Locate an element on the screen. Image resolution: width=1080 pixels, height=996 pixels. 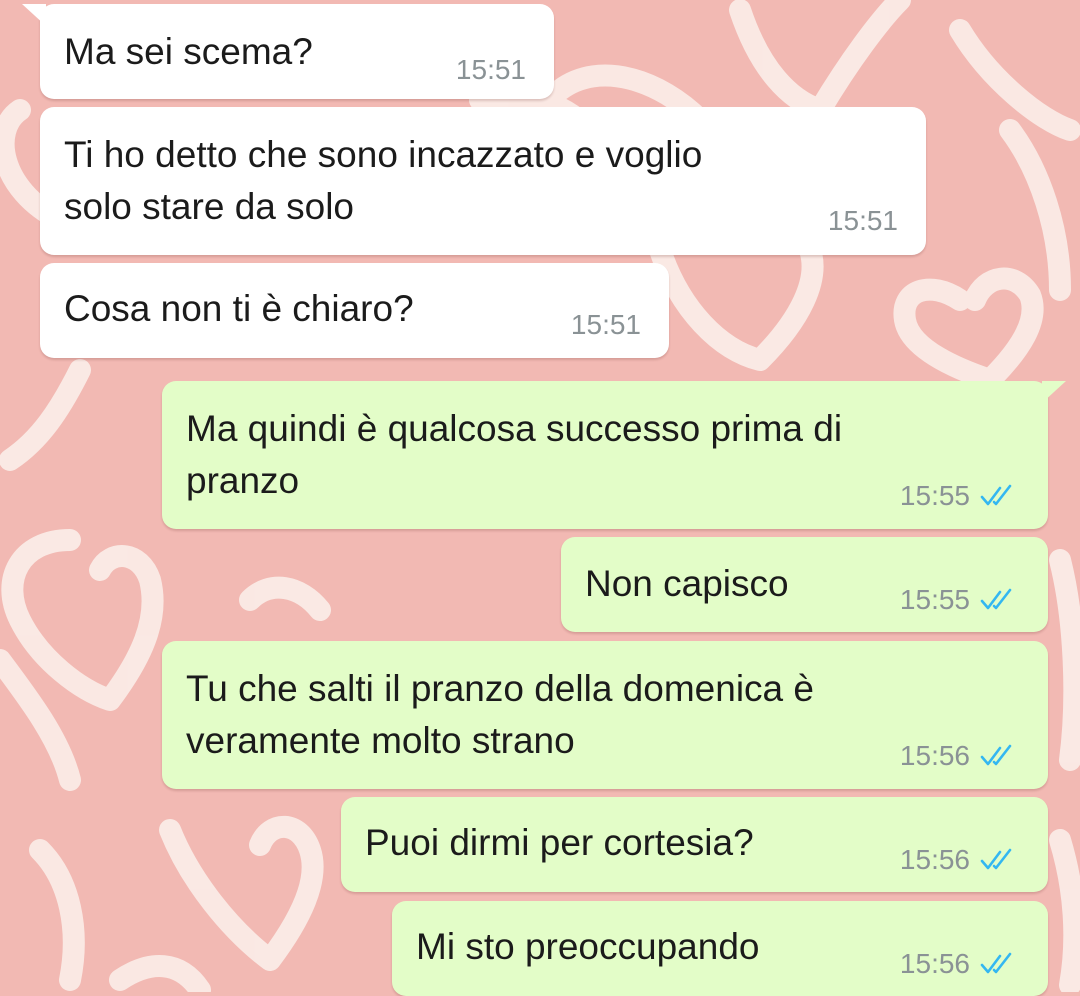
message-text-line-2: solo stare da solo is located at coordinates (209, 206).